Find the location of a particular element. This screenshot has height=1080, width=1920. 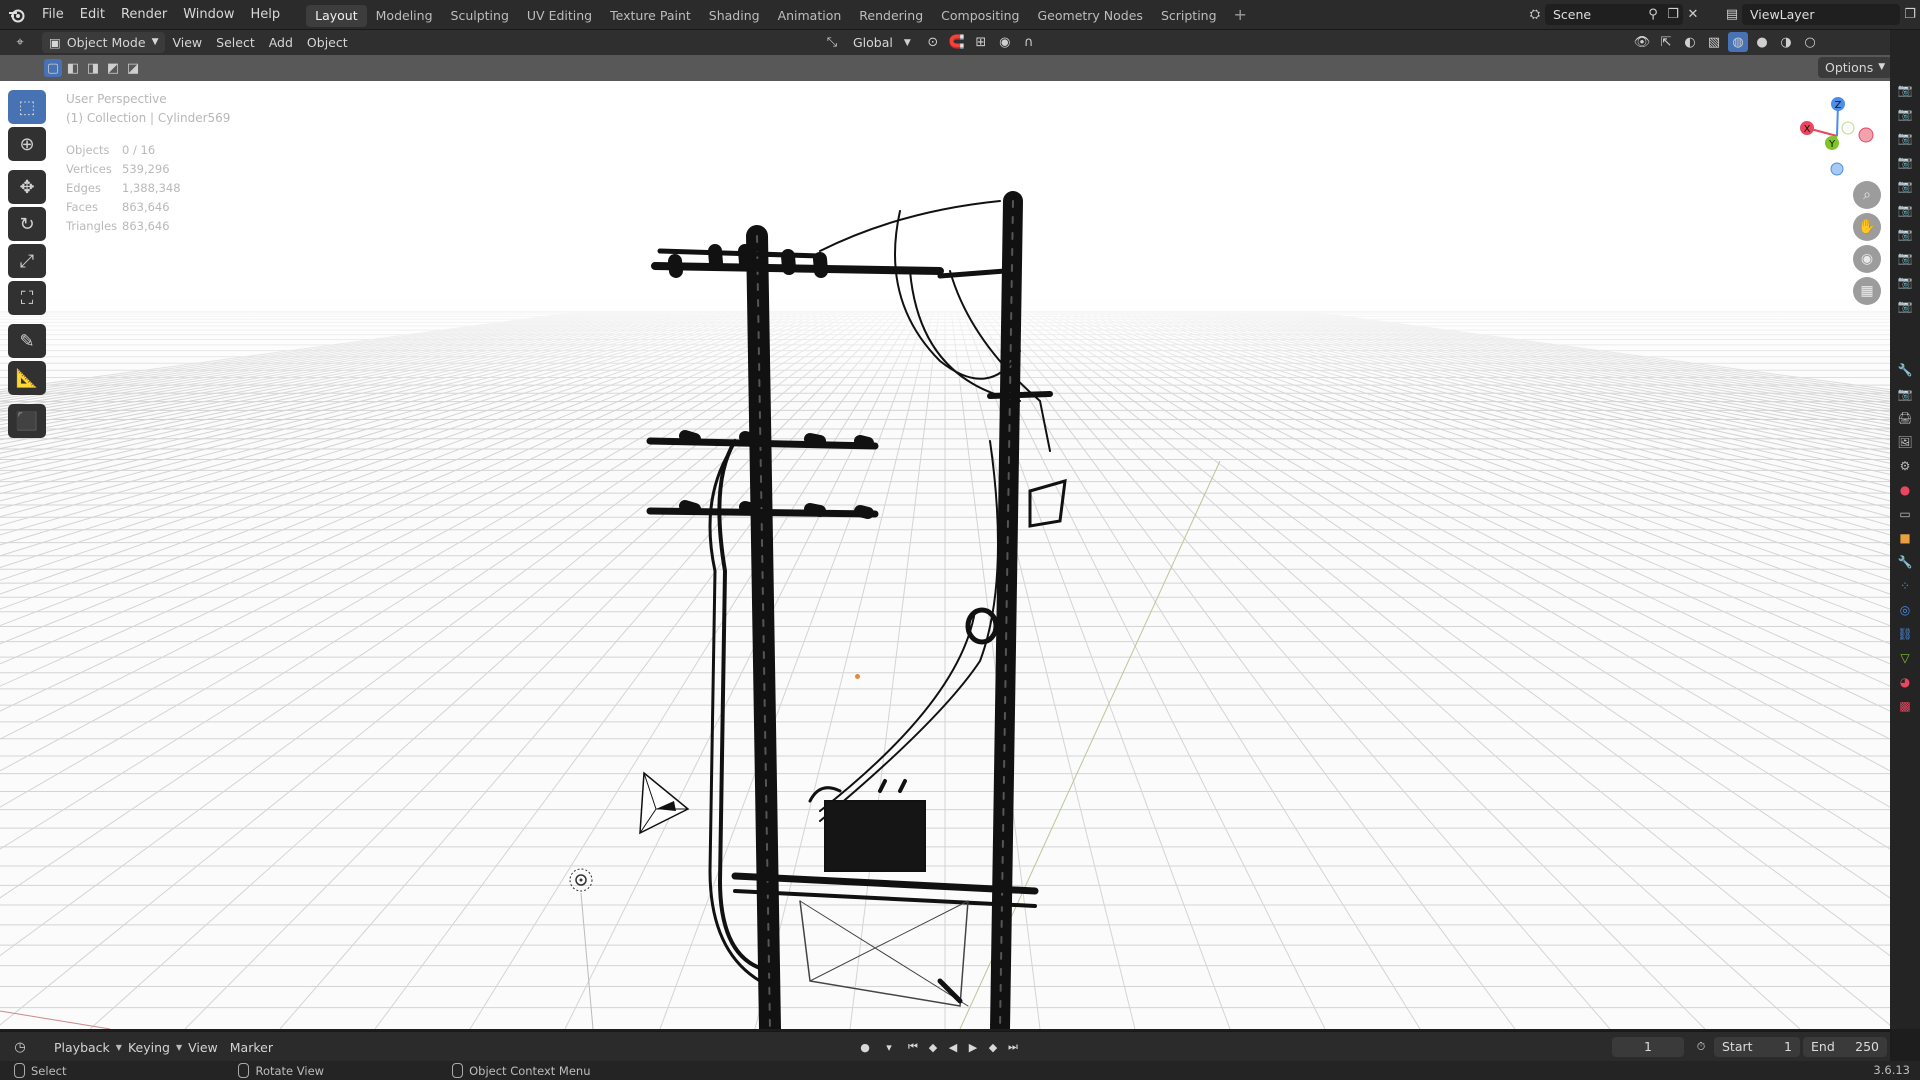

object-properties-icon: ■ is located at coordinates (1905, 538).